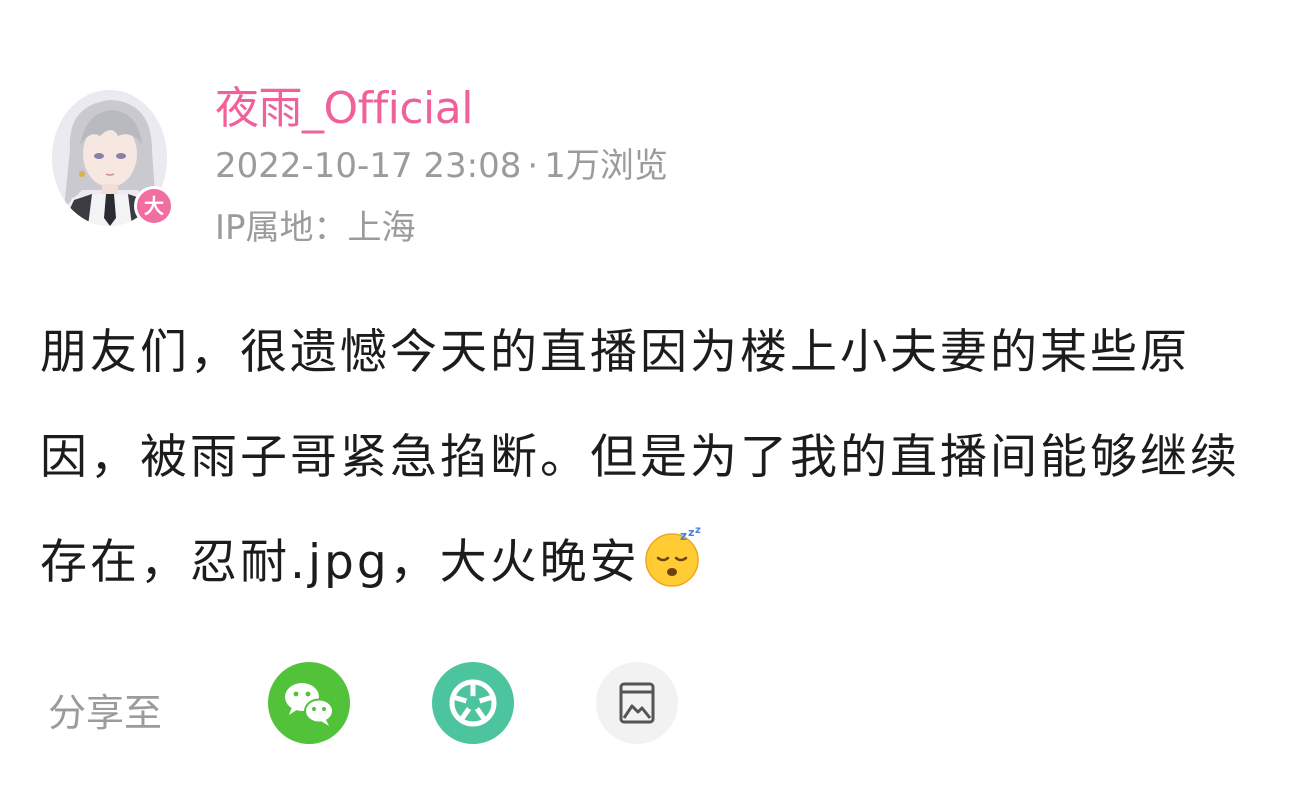 The image size is (1300, 812). What do you see at coordinates (368, 166) in the screenshot?
I see `post-date: 2022-10-17 23:08` at bounding box center [368, 166].